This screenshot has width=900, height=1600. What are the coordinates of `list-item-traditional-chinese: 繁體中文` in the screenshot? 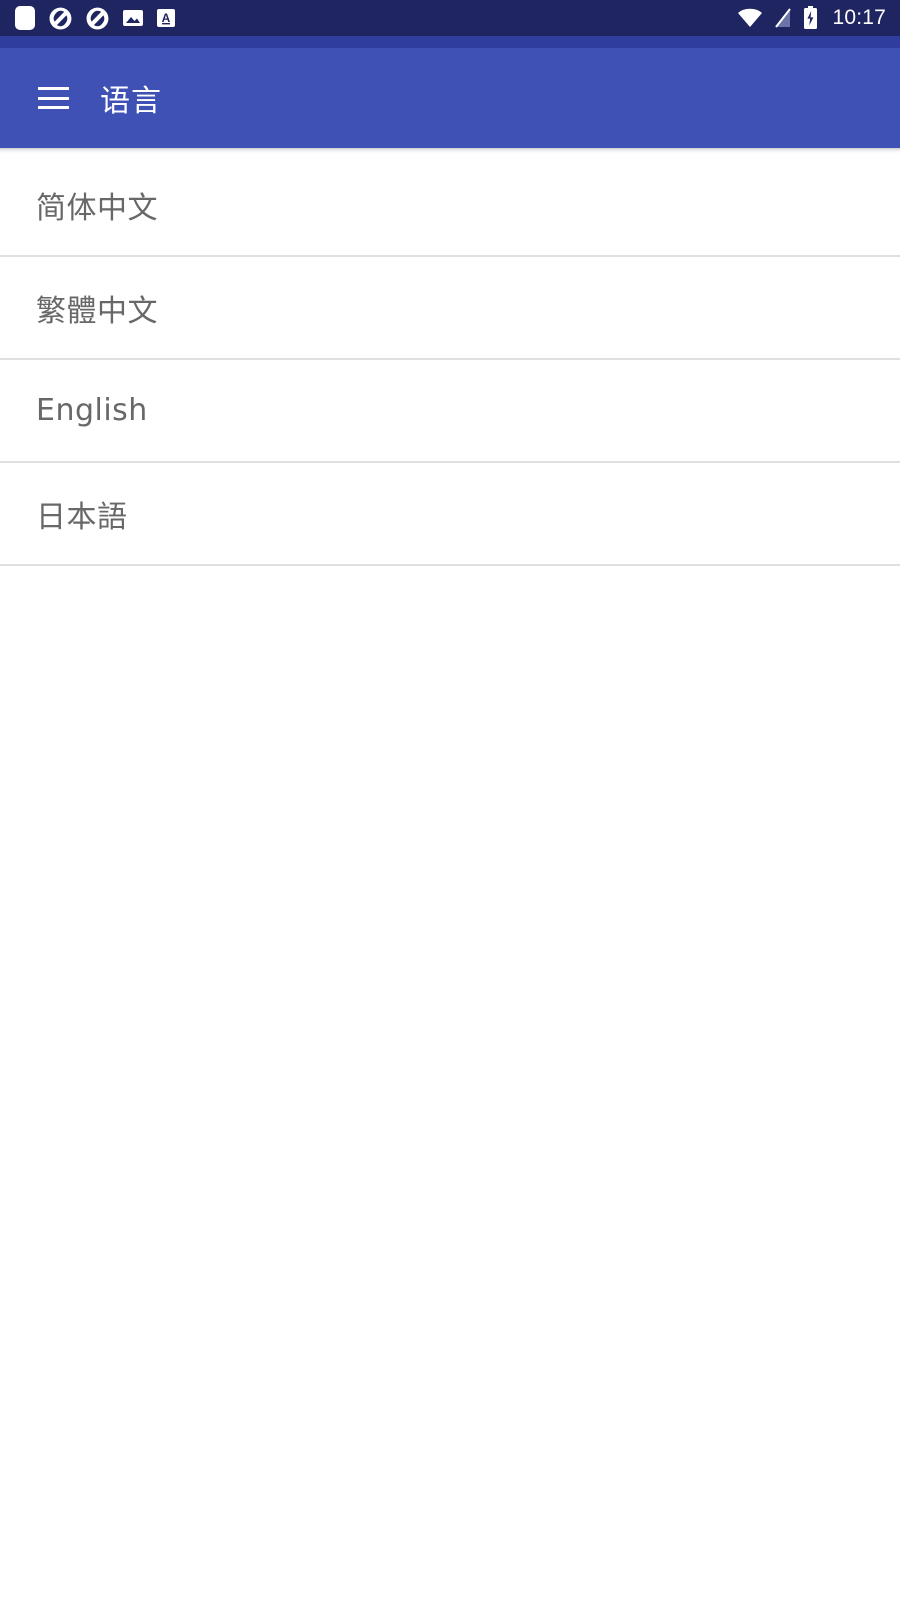 It's located at (450, 308).